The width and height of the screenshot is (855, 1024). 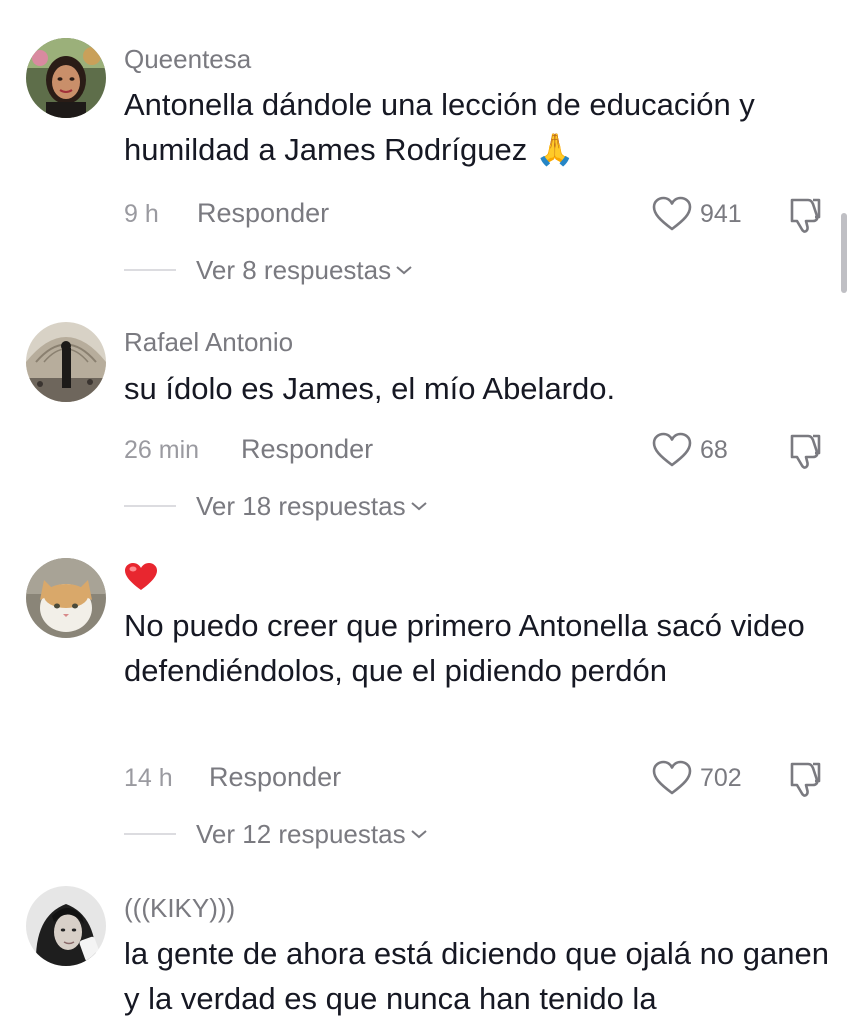 What do you see at coordinates (370, 388) in the screenshot?
I see `comment-text: su ídolo es James, el mío Abelardo.` at bounding box center [370, 388].